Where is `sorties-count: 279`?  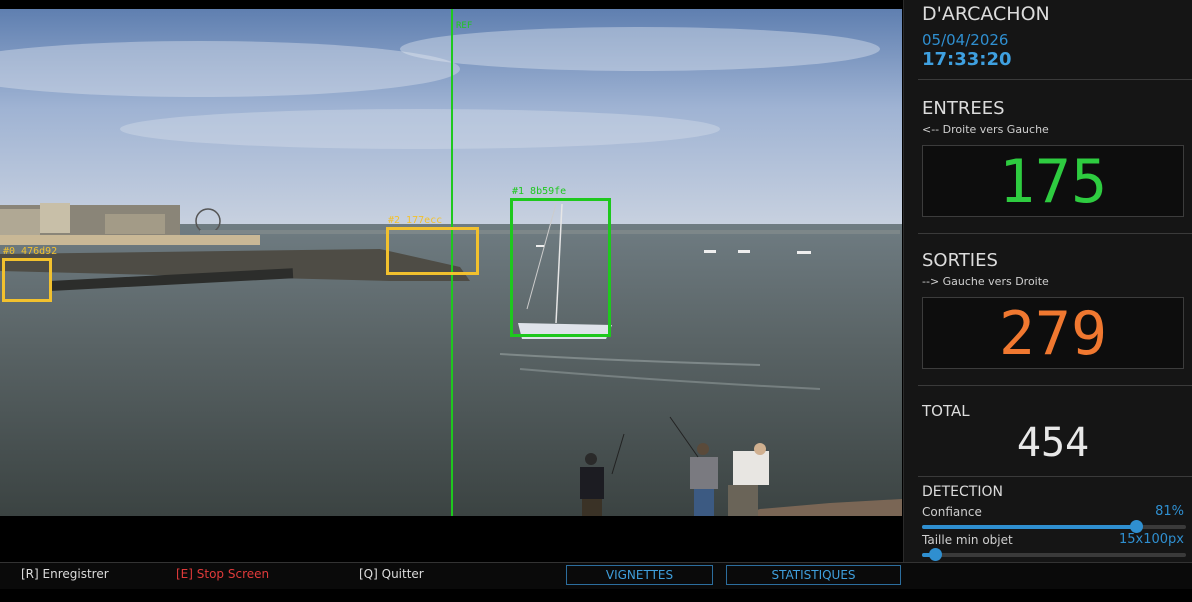
sorties-count: 279 is located at coordinates (1053, 334).